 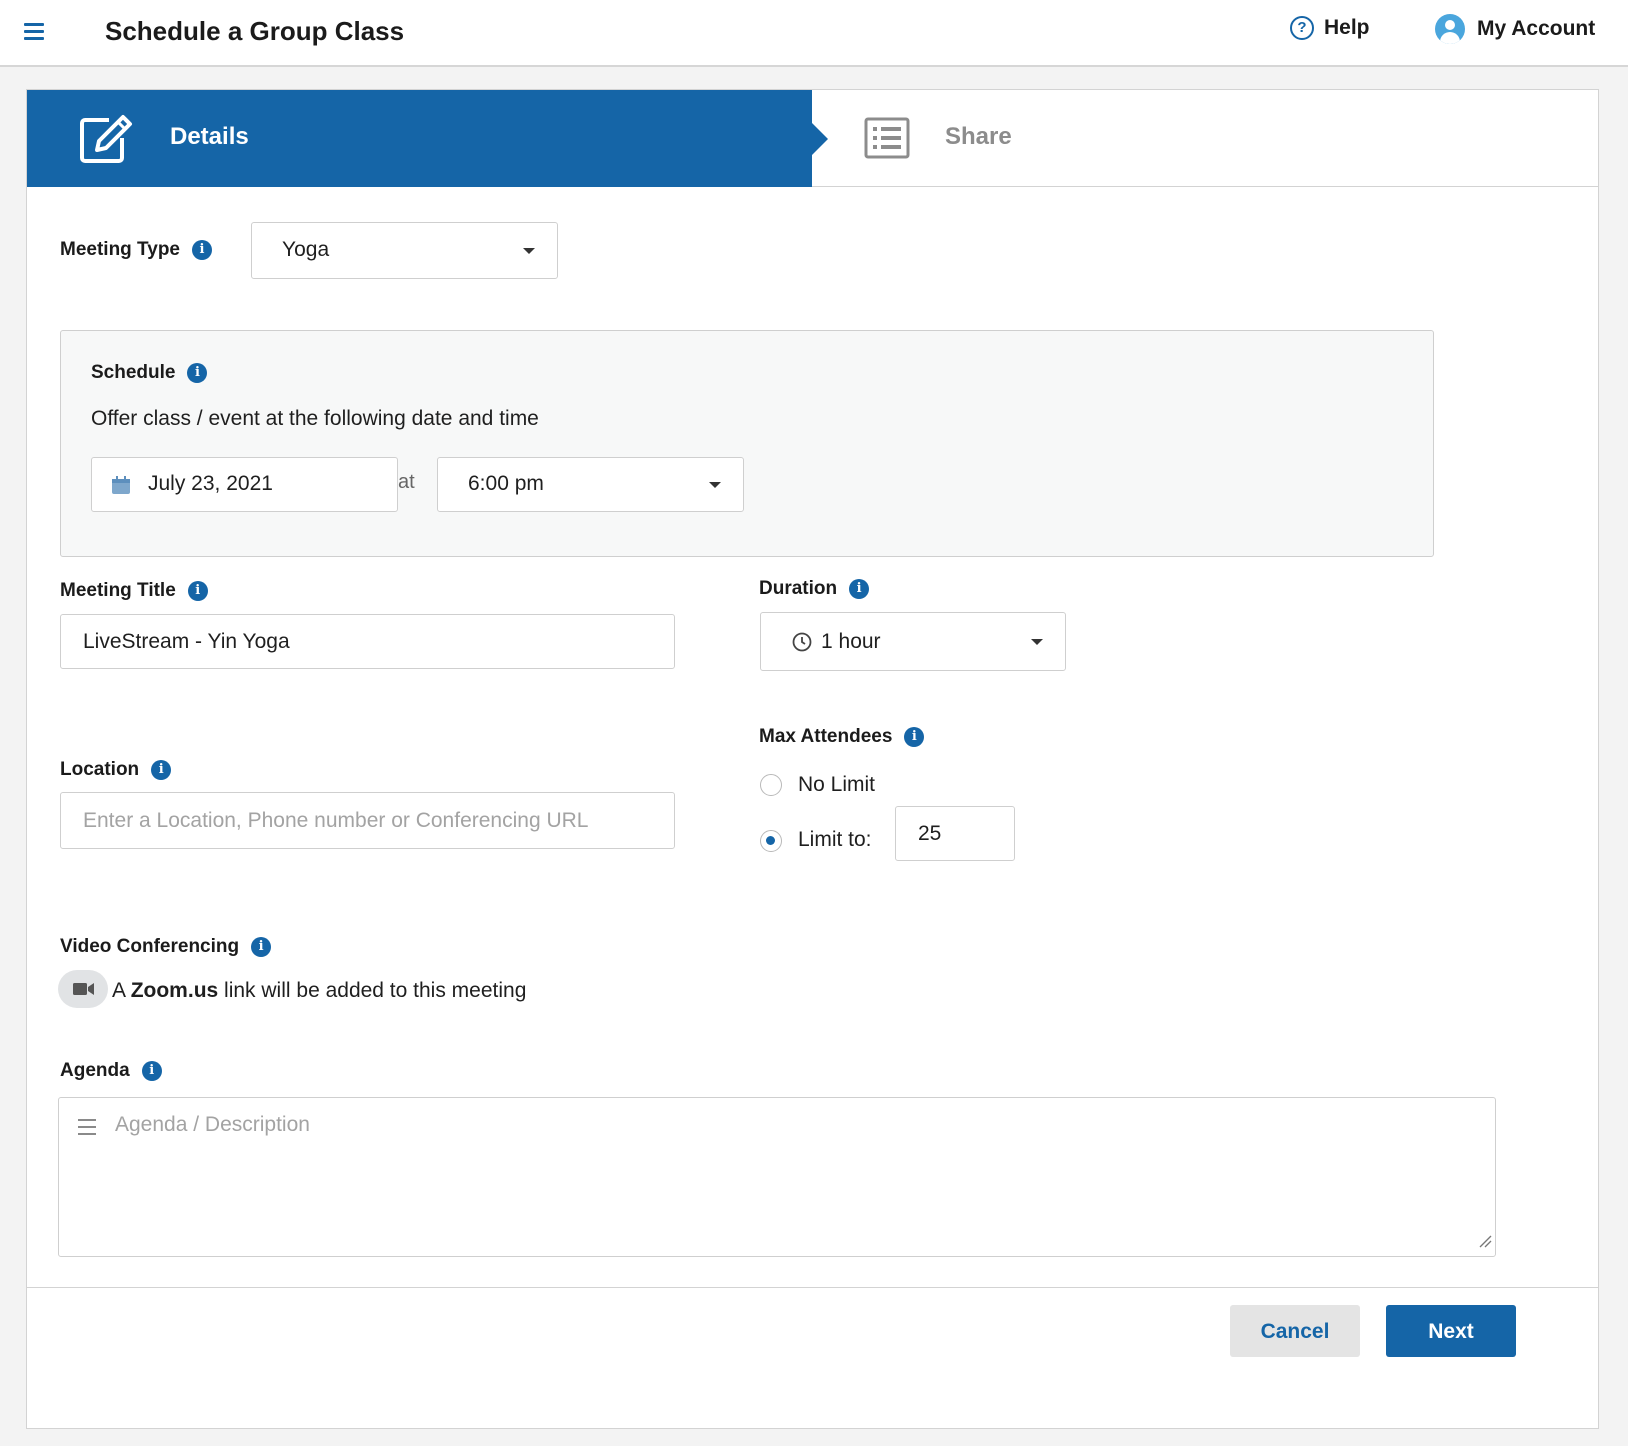 I want to click on limit-to-label: Limit to:, so click(x=835, y=840).